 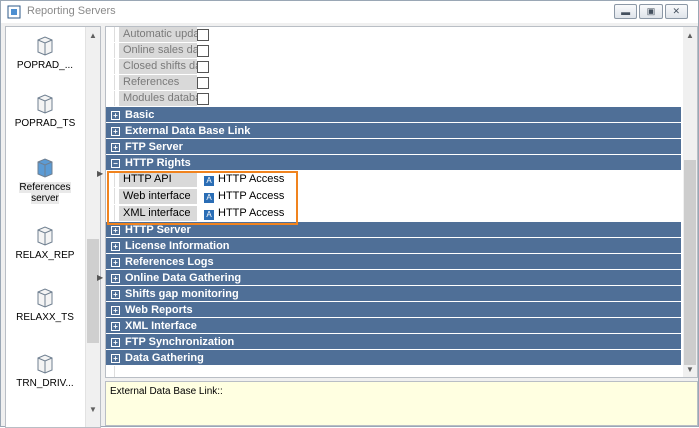 I want to click on category-row: + Shifts gap monitoring, so click(x=393, y=294).